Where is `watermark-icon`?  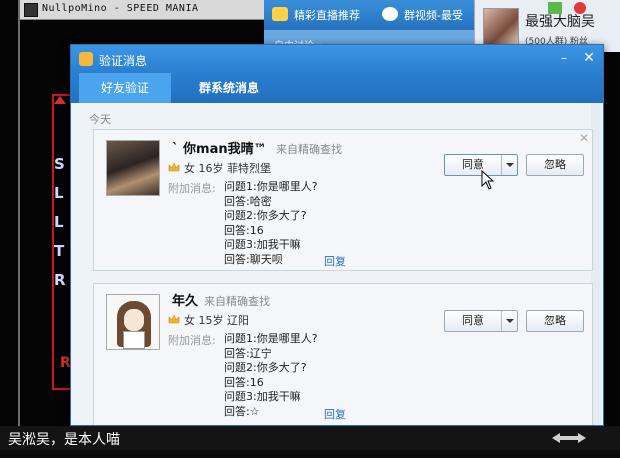
watermark-icon is located at coordinates (569, 438).